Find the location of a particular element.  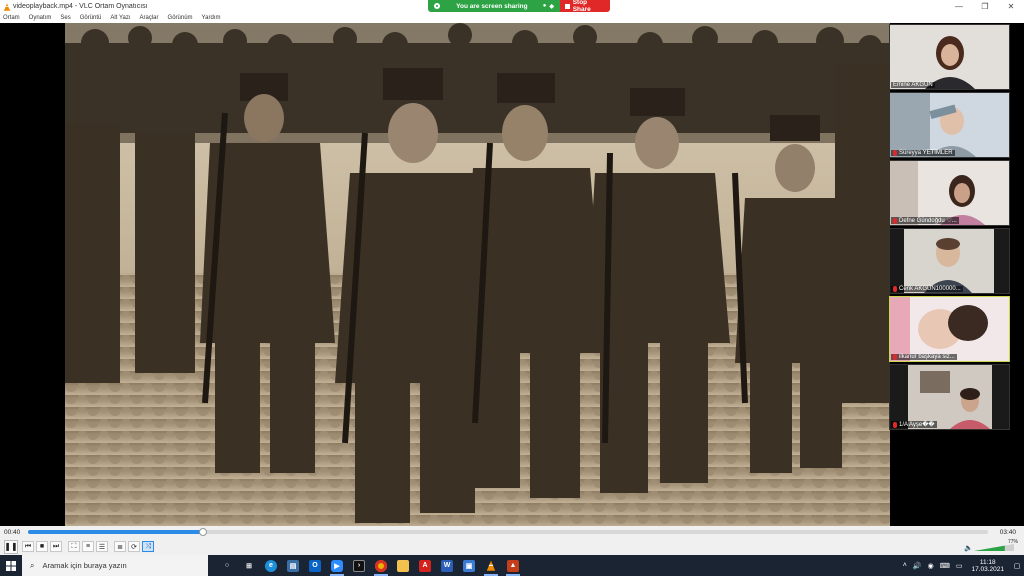

shield-icon: ◆ is located at coordinates (551, 6).